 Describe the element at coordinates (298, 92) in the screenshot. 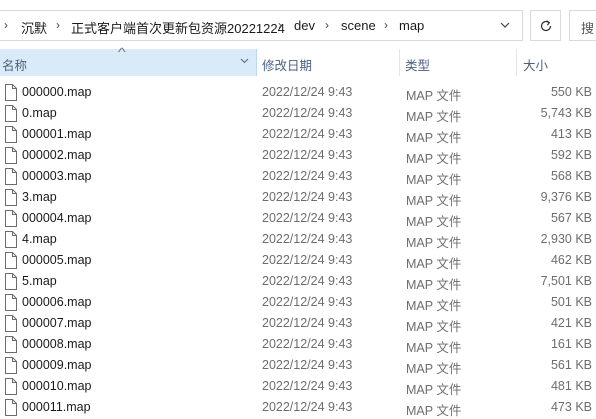

I see `file-row: 000000.map 2022/12/24 9:43 MAP 文件 550 KB` at that location.